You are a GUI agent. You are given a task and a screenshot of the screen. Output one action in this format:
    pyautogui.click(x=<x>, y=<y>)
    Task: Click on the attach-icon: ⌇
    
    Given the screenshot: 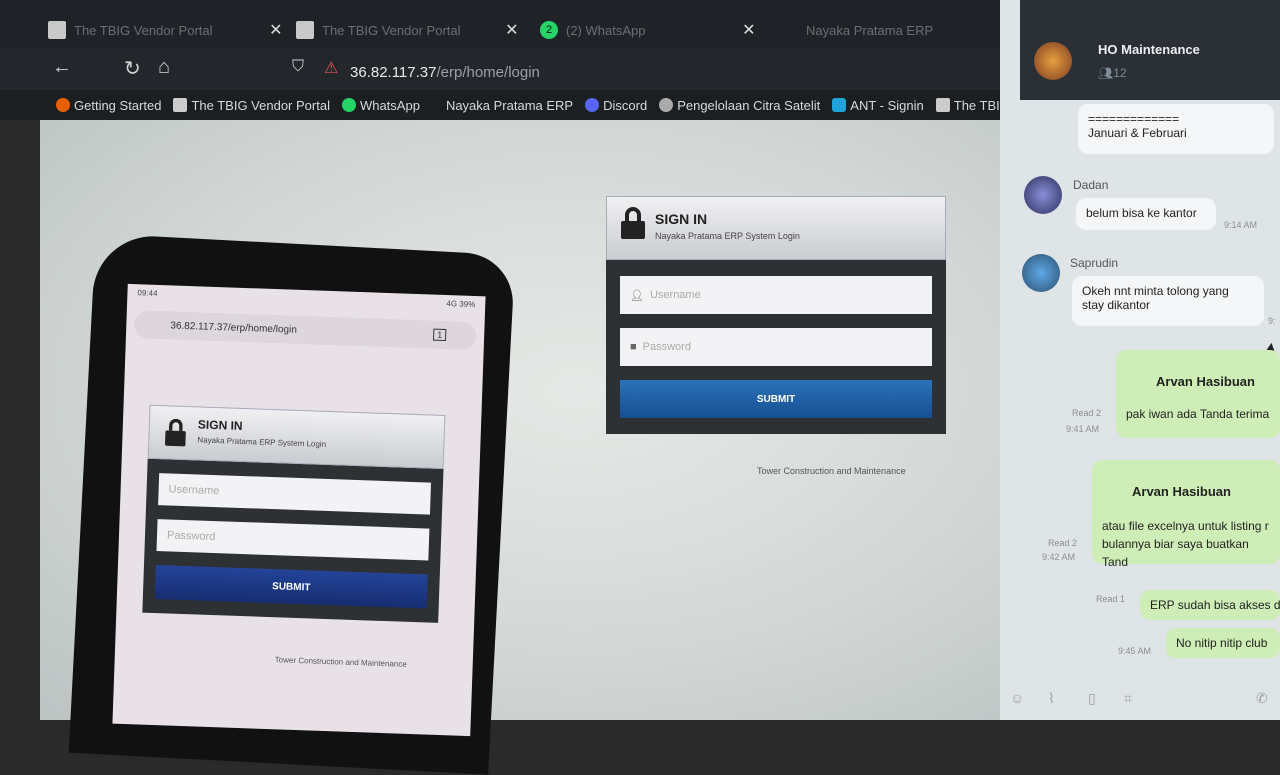 What is the action you would take?
    pyautogui.click(x=1051, y=698)
    